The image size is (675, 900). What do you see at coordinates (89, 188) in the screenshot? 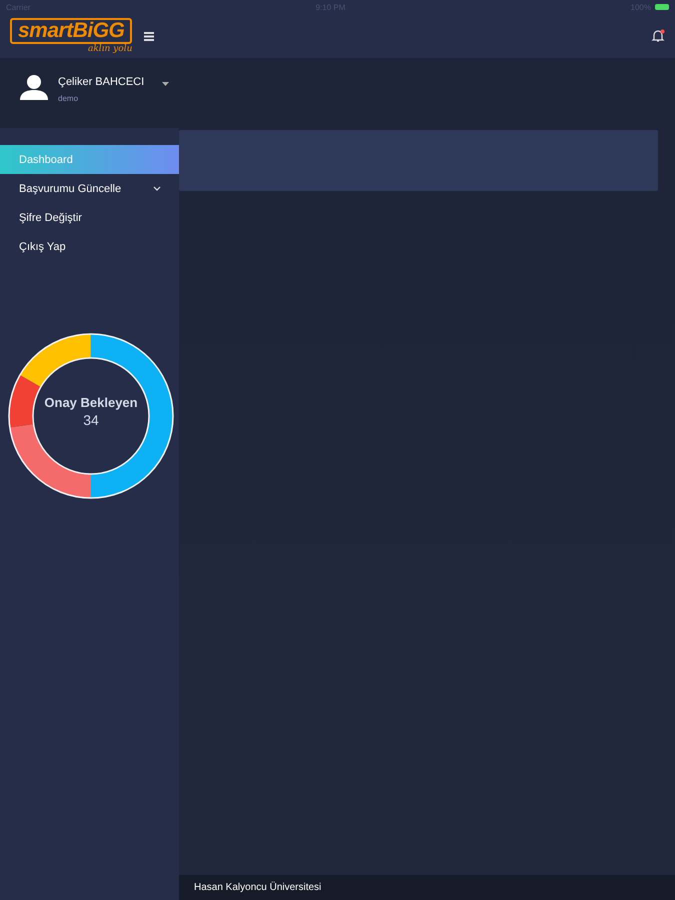
I see `menu-item: Başvurumu Güncelle` at bounding box center [89, 188].